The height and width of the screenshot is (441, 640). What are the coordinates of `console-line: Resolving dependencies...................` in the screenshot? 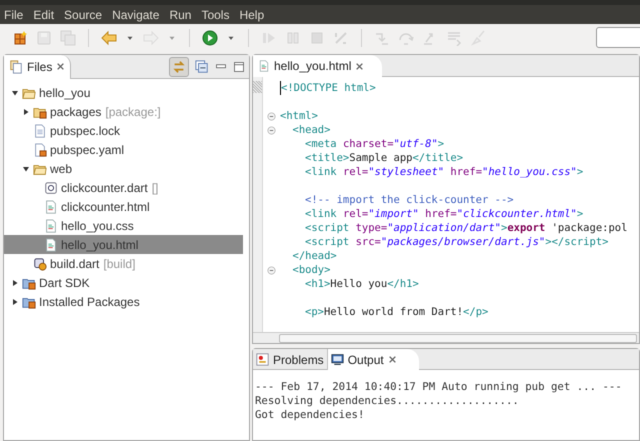 It's located at (387, 401).